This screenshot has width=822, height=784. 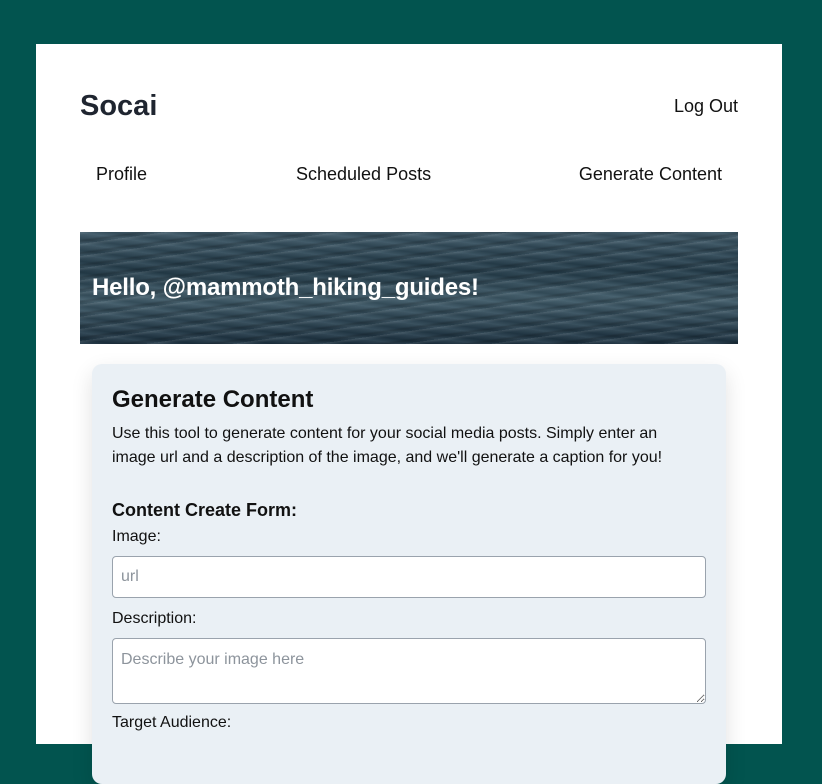 I want to click on description-label: Description:, so click(x=154, y=618).